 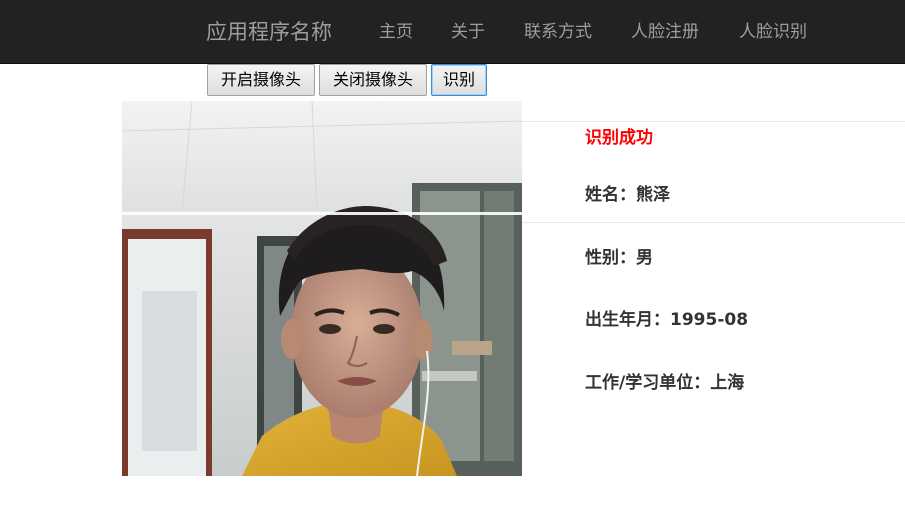 What do you see at coordinates (619, 138) in the screenshot?
I see `recognition-status: 识别成功` at bounding box center [619, 138].